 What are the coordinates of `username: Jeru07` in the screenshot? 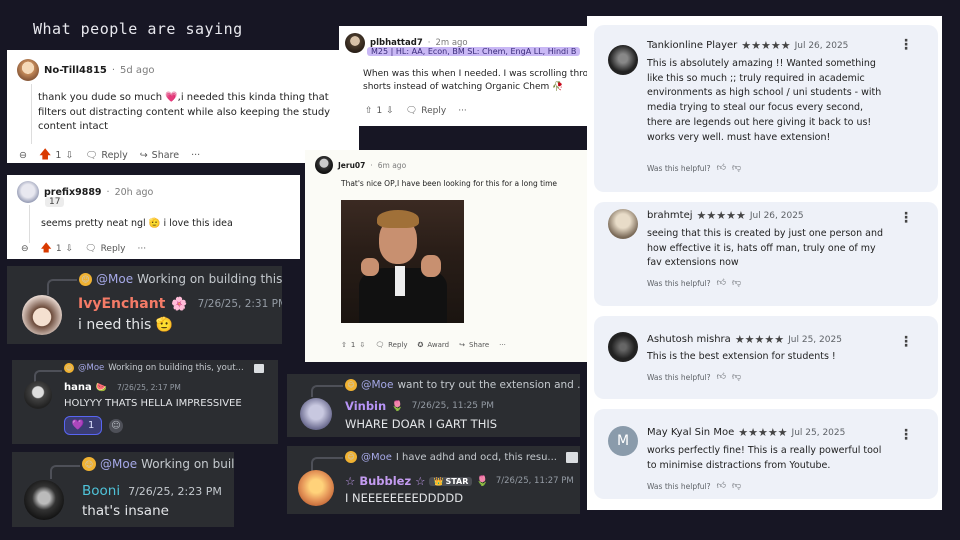 It's located at (351, 165).